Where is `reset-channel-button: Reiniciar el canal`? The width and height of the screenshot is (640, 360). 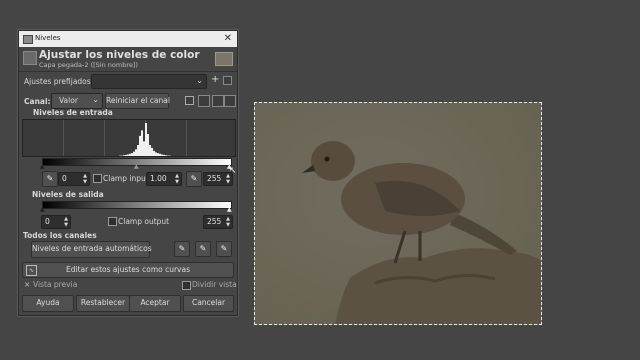
reset-channel-button: Reiniciar el canal is located at coordinates (137, 101).